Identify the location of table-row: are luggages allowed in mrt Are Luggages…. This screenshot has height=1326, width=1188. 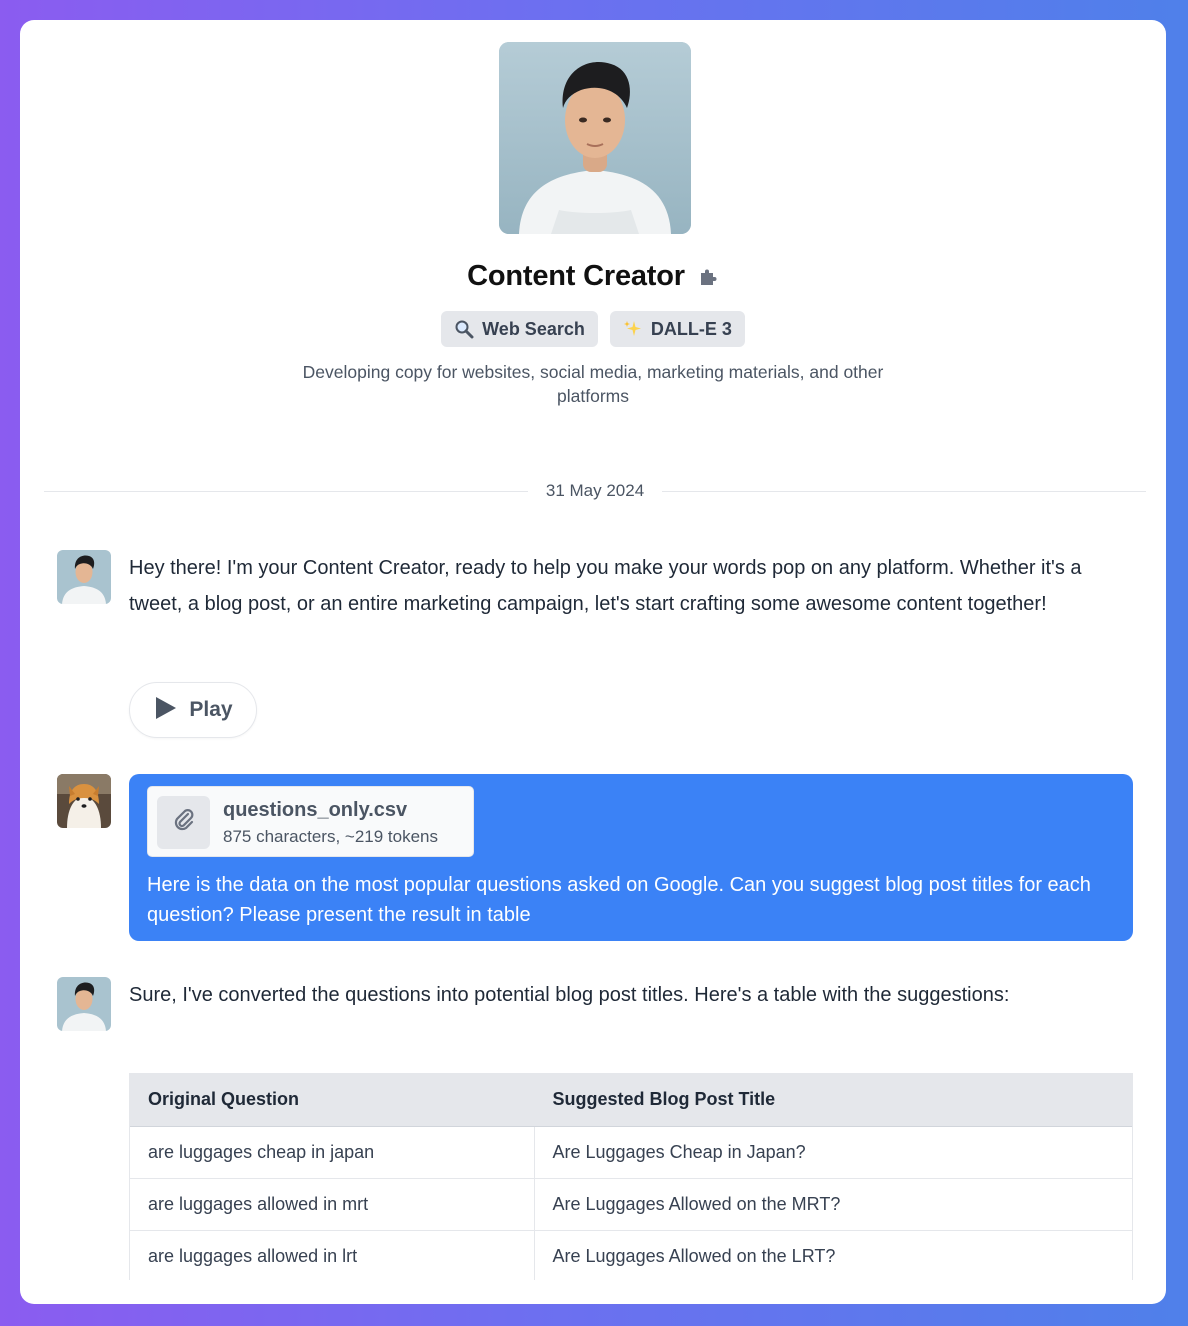
(631, 1204).